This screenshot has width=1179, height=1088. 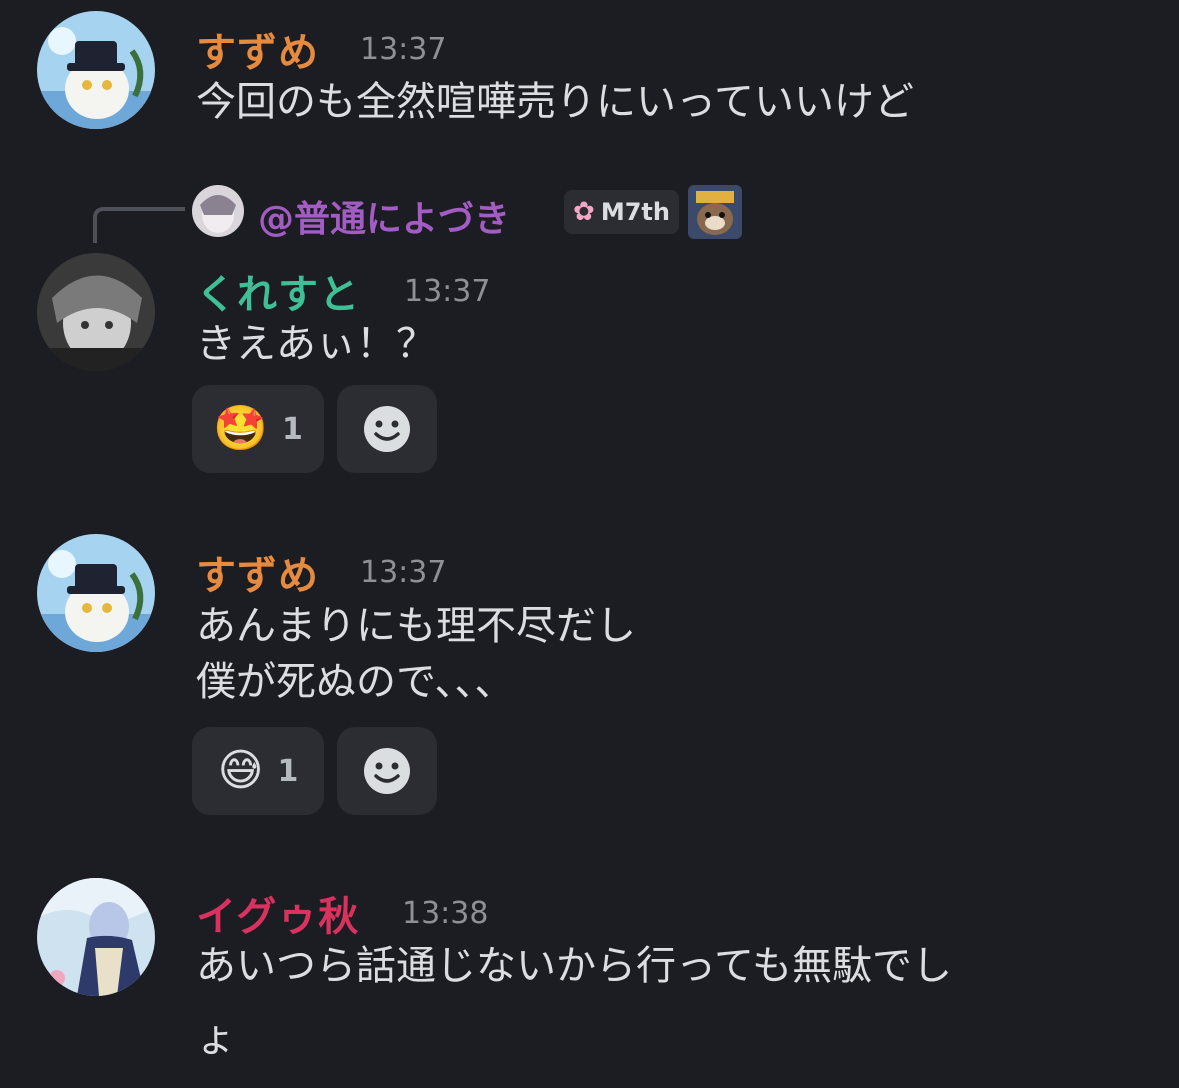 I want to click on reaction-star-struck: 🤩 1, so click(x=258, y=429).